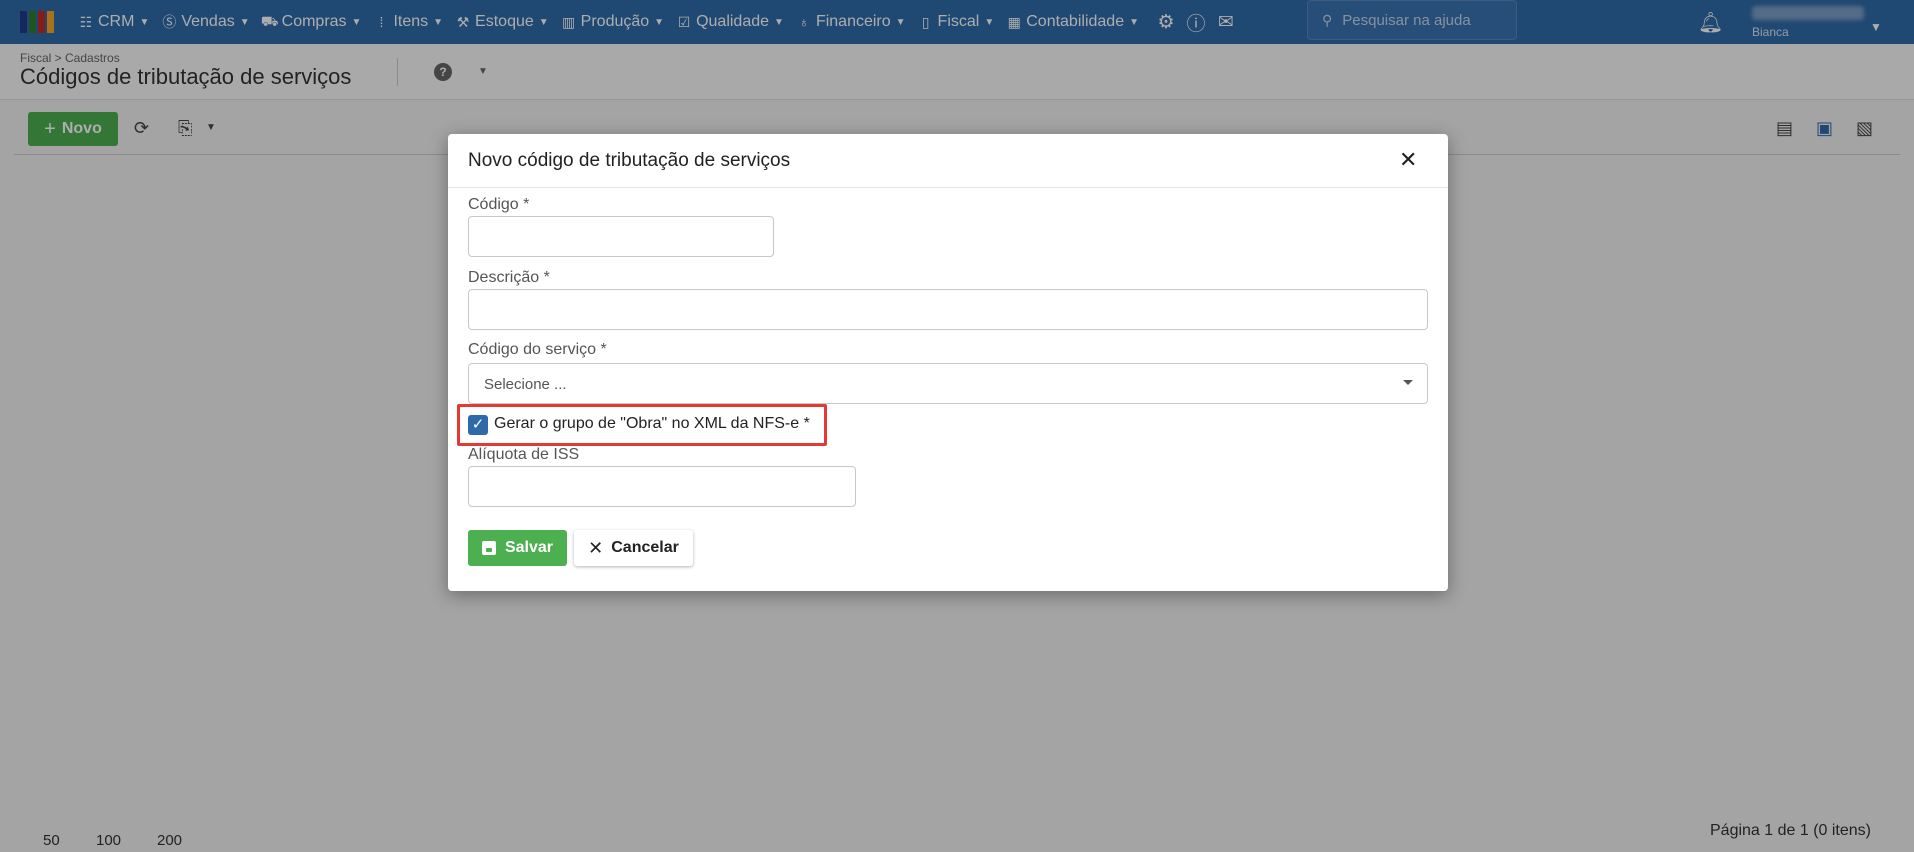 The width and height of the screenshot is (1914, 852). Describe the element at coordinates (509, 277) in the screenshot. I see `descricao-label: Descrição *` at that location.